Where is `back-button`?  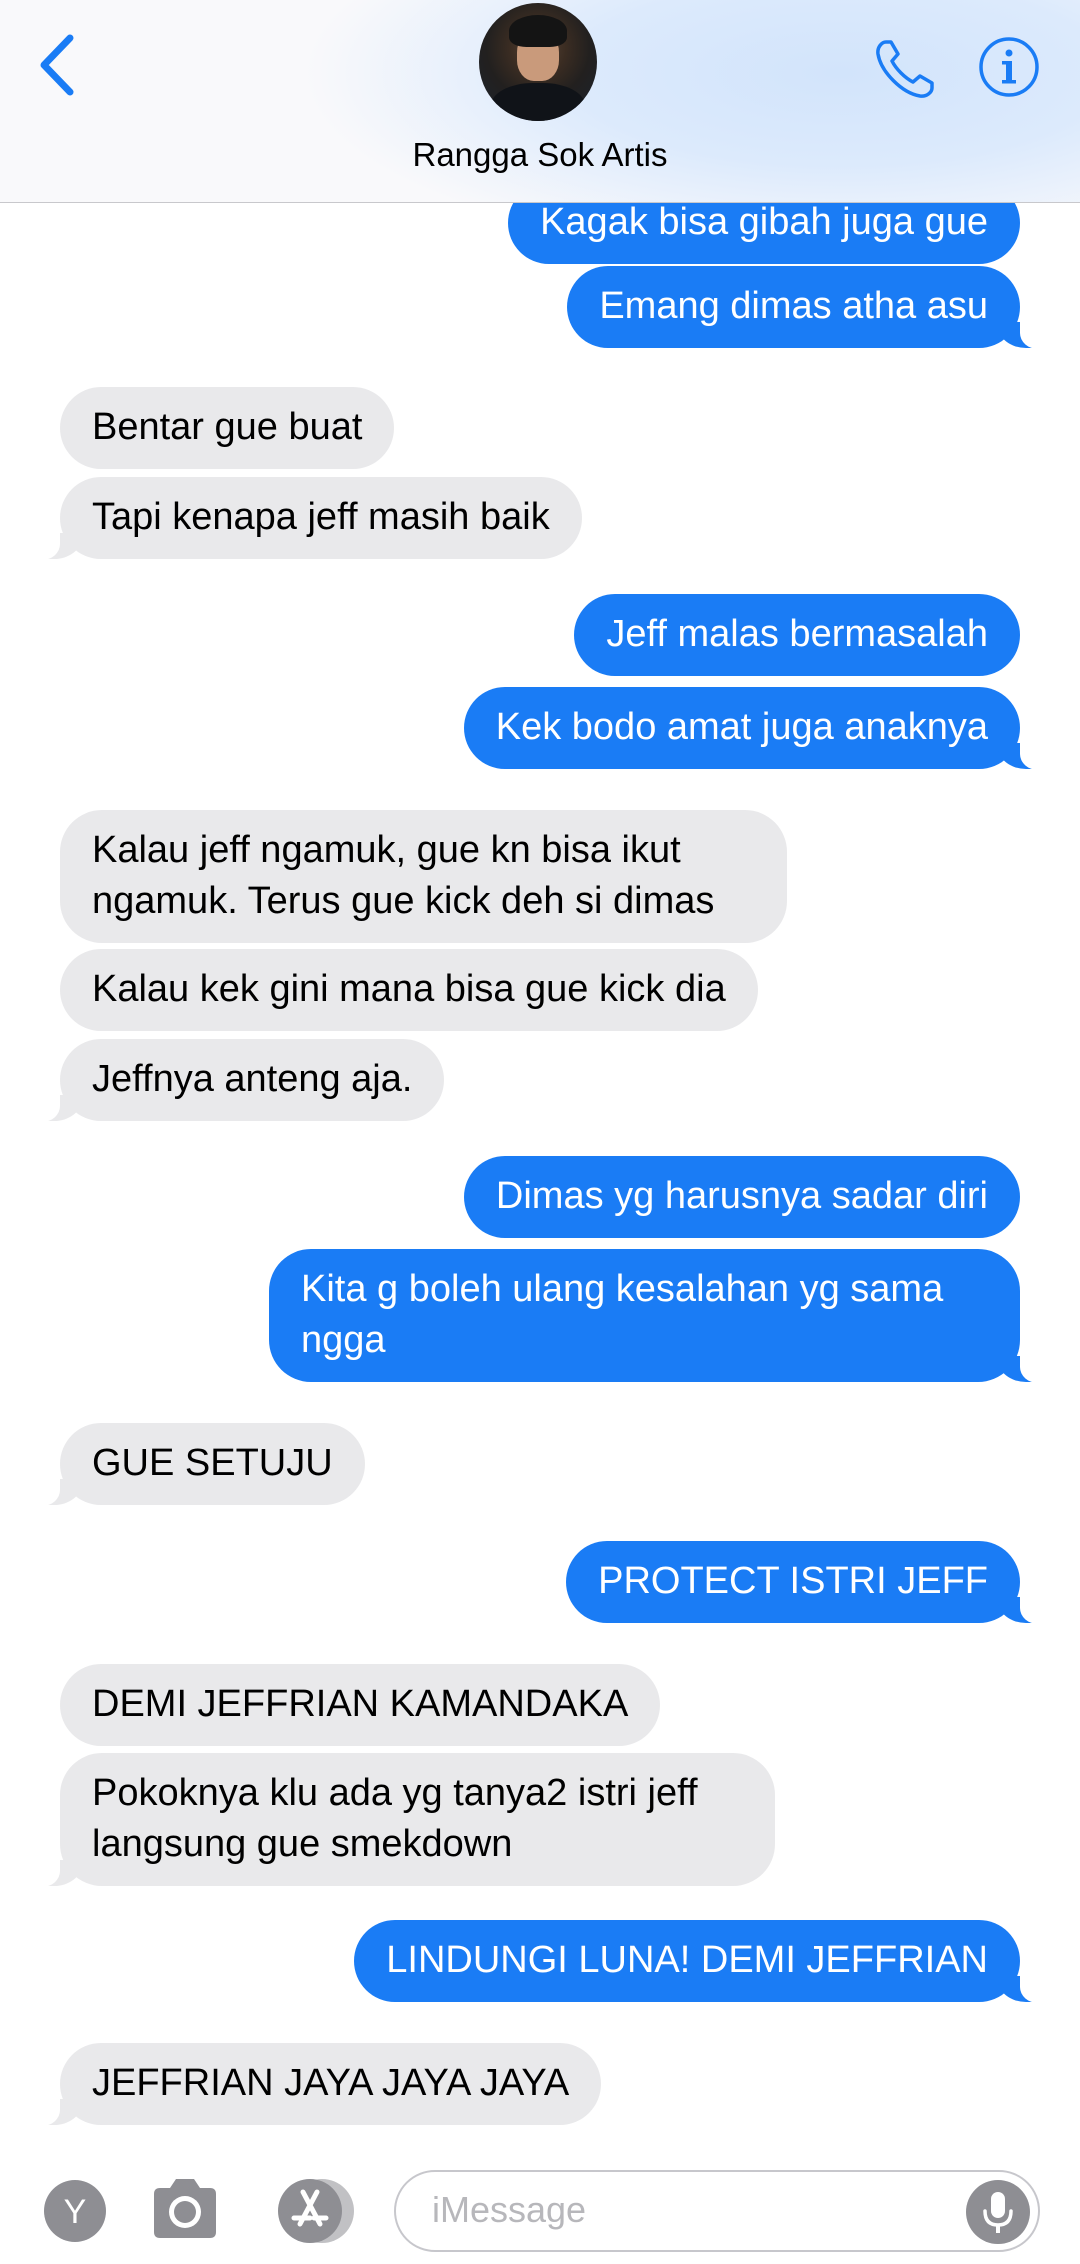 back-button is located at coordinates (60, 65).